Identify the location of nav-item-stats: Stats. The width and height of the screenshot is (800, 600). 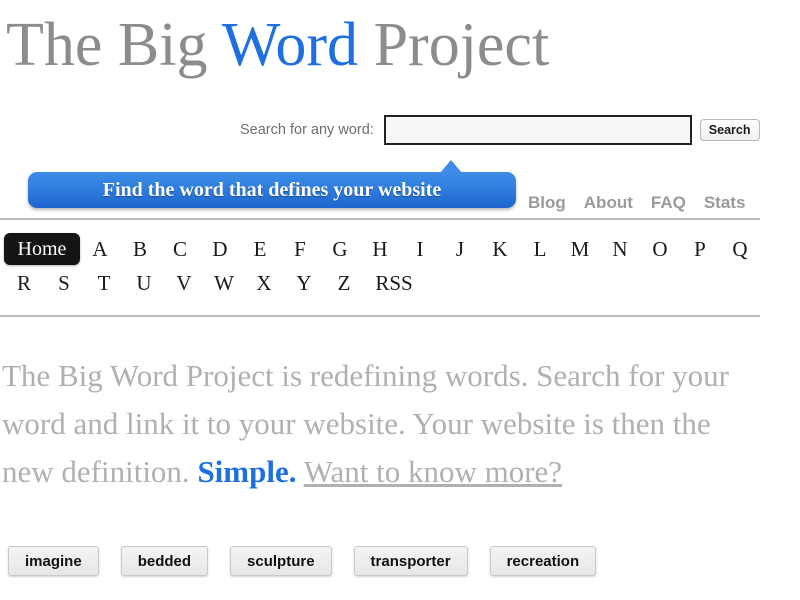
(725, 203).